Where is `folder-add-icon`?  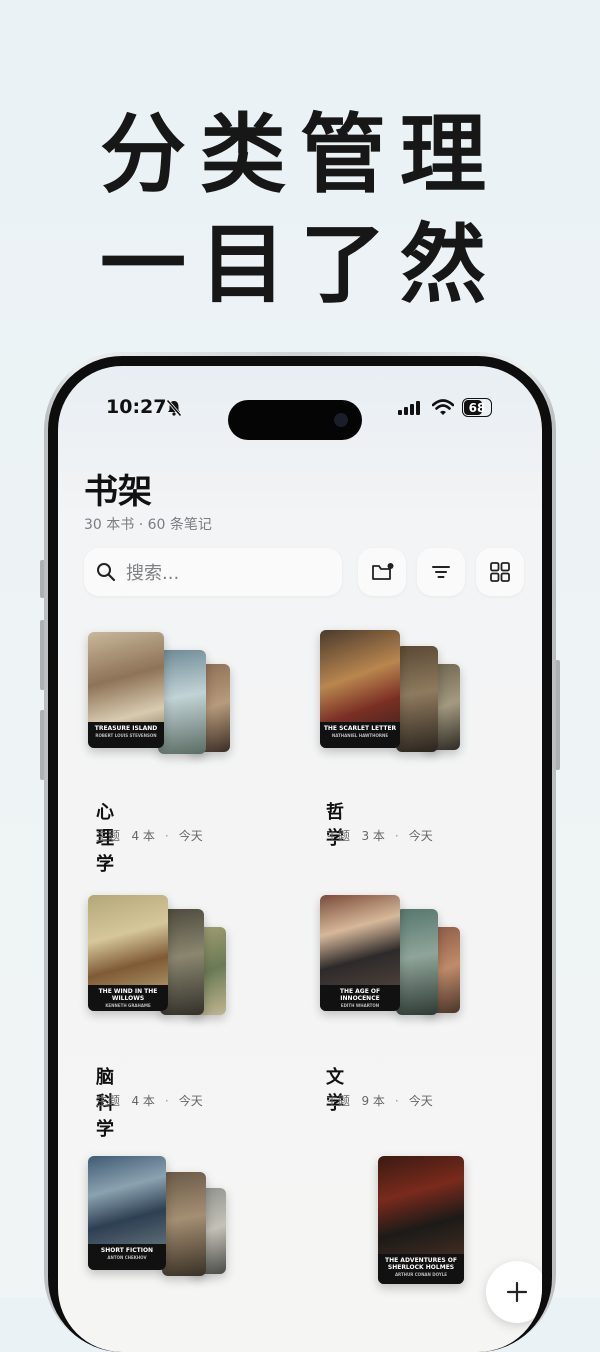
folder-add-icon is located at coordinates (383, 571).